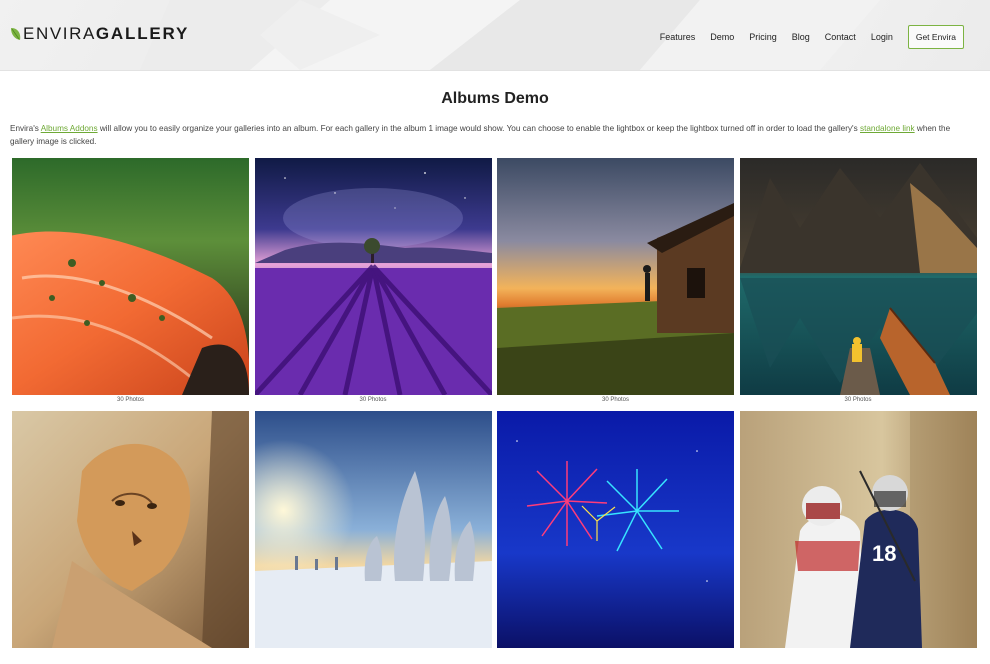 The width and height of the screenshot is (990, 664). What do you see at coordinates (858, 529) in the screenshot?
I see `lacrosse-players-image: 18` at bounding box center [858, 529].